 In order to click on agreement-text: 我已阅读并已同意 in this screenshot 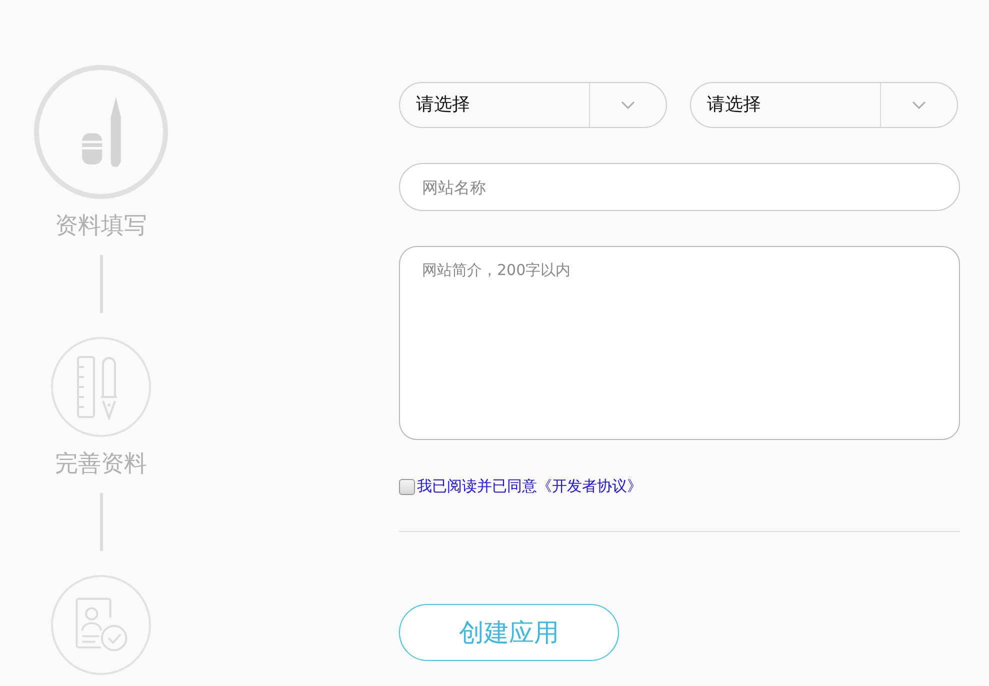, I will do `click(477, 486)`.